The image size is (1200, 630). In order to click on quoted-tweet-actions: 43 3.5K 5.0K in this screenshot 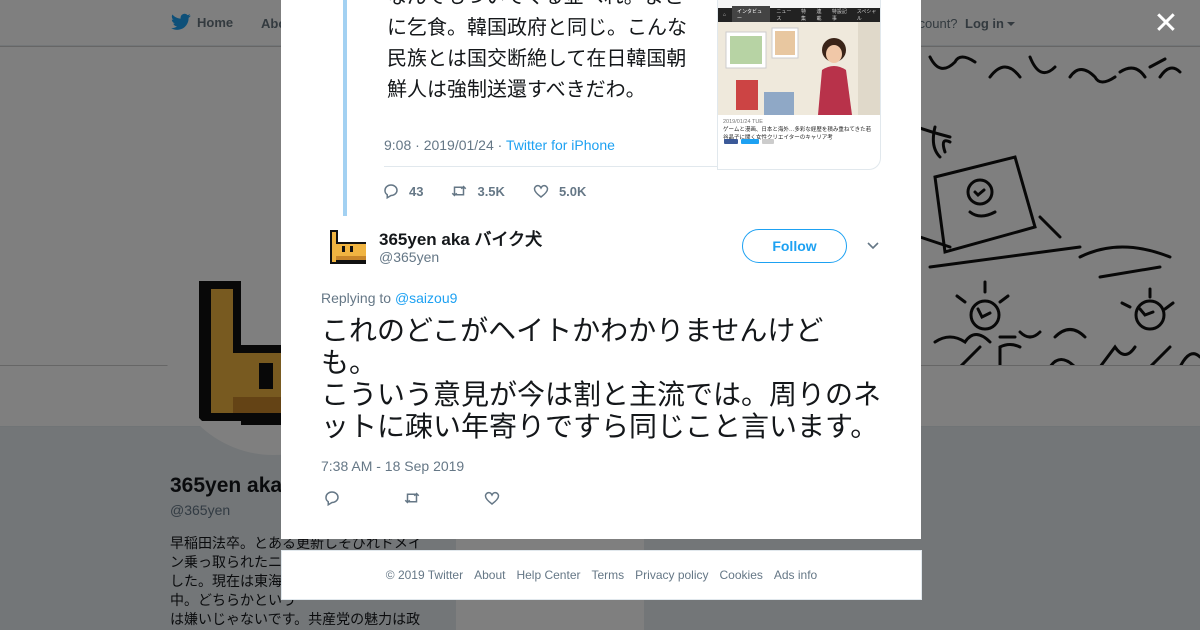, I will do `click(497, 191)`.